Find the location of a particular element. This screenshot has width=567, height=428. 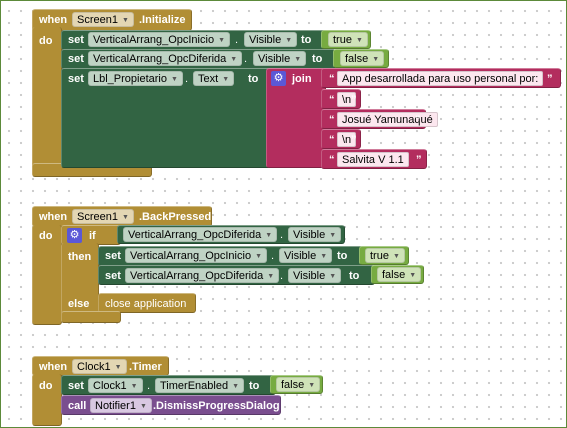

event-name: .Initialize is located at coordinates (162, 20).